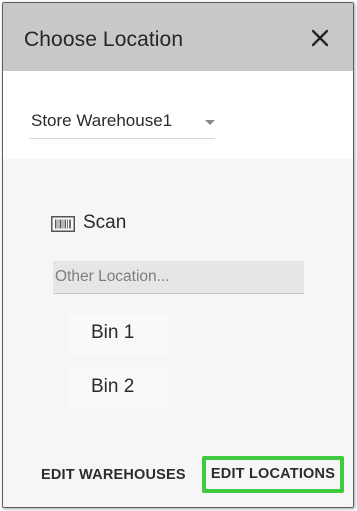  Describe the element at coordinates (63, 224) in the screenshot. I see `barcode-icon` at that location.